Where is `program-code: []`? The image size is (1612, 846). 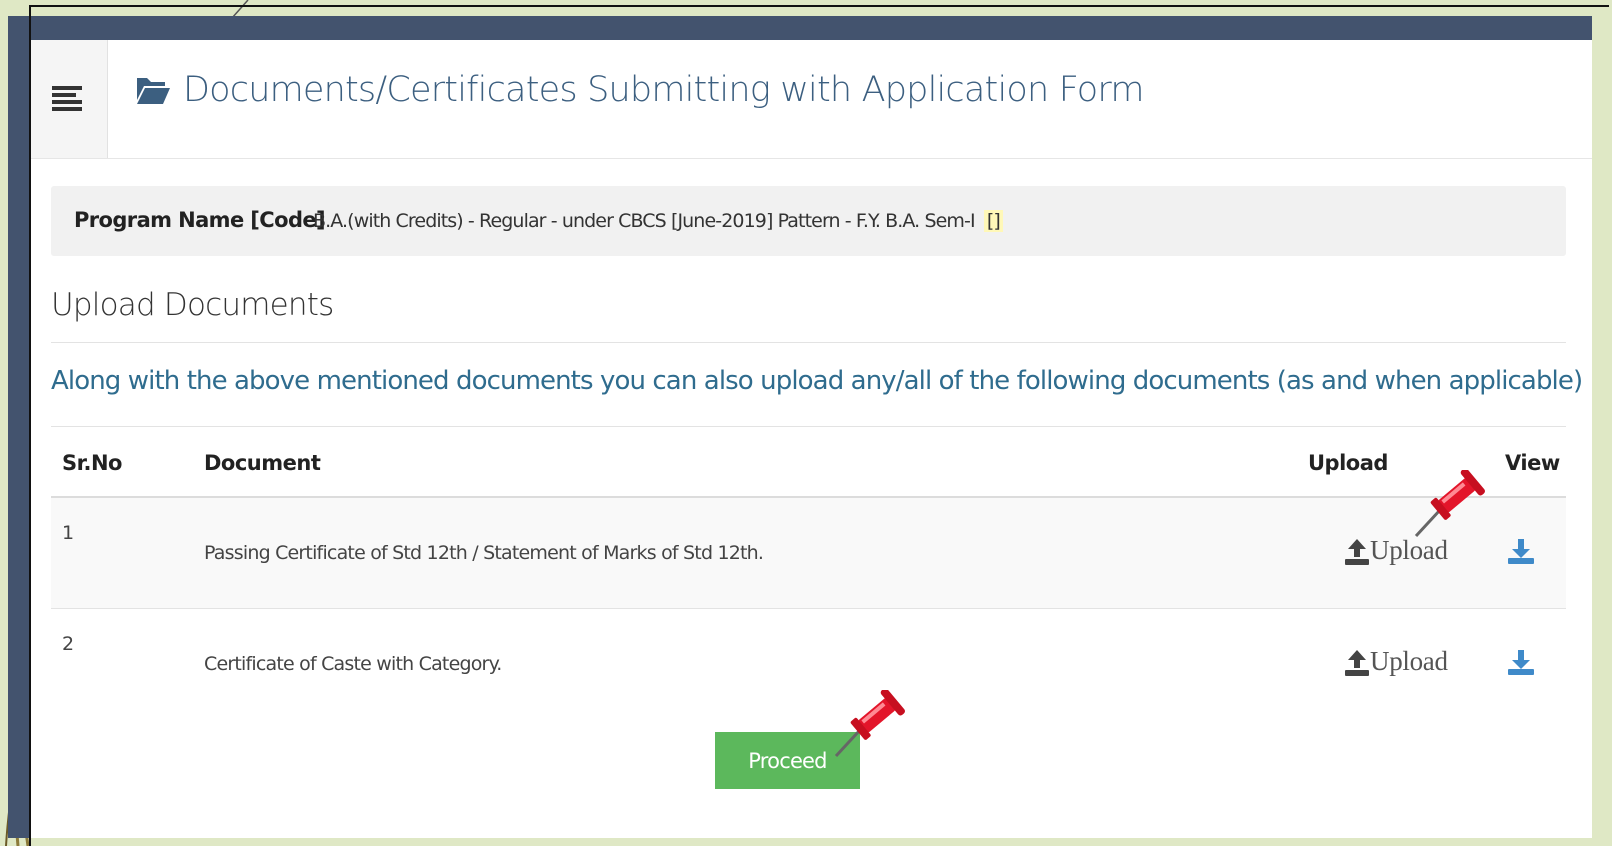 program-code: [] is located at coordinates (993, 221).